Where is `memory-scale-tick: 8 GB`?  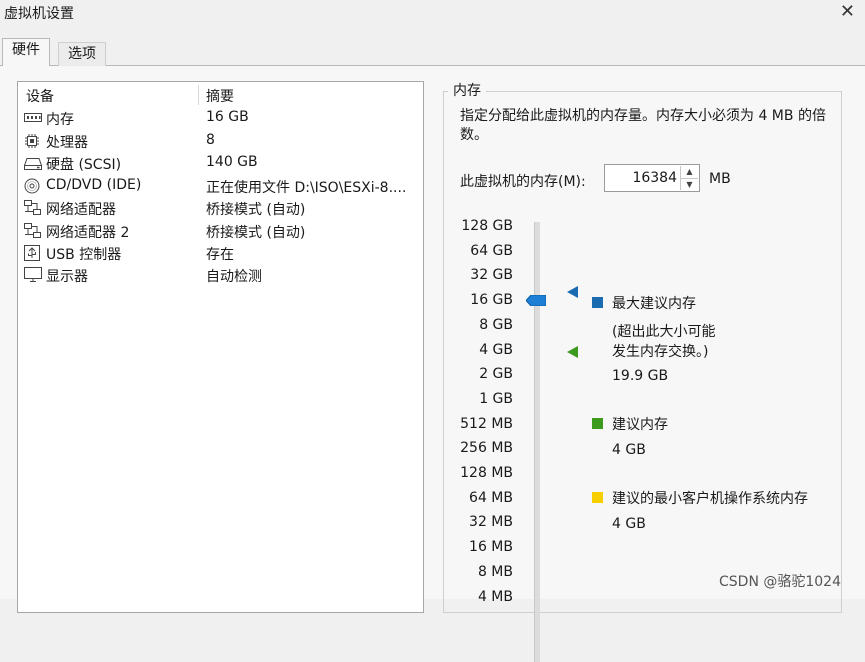 memory-scale-tick: 8 GB is located at coordinates (496, 324).